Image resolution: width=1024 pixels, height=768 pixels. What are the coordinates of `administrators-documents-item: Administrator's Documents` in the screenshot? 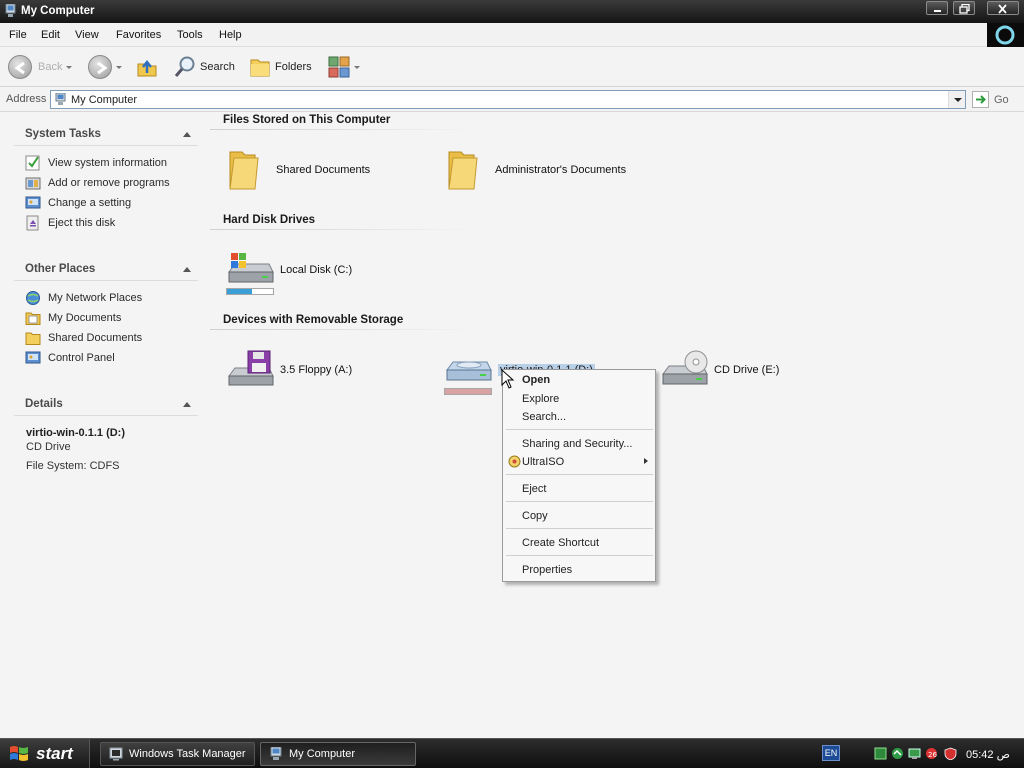 It's located at (535, 170).